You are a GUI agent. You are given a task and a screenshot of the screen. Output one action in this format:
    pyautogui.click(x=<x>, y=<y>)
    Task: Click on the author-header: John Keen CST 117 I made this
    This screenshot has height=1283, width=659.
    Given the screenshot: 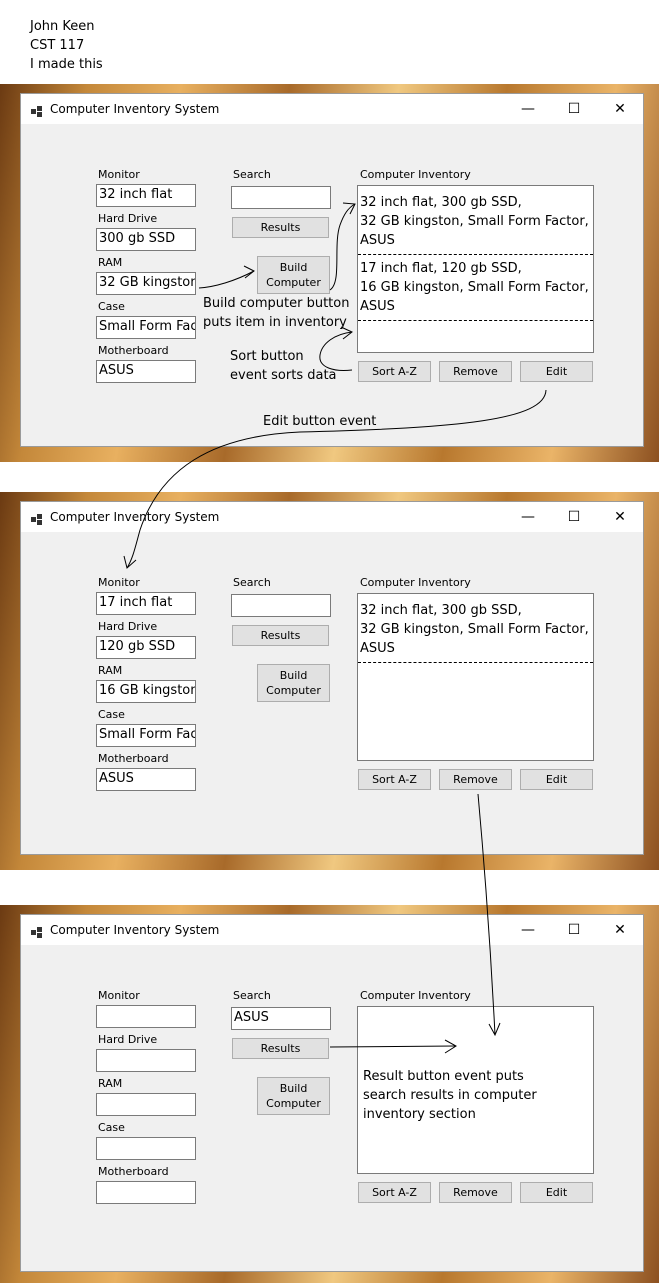 What is the action you would take?
    pyautogui.click(x=66, y=45)
    